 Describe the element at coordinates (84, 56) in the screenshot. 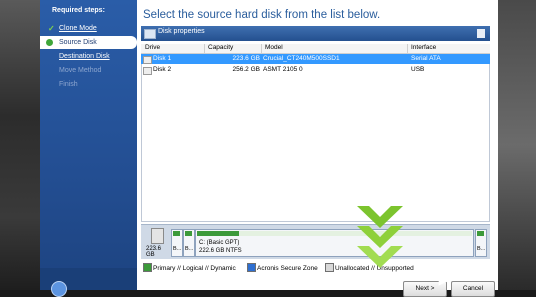

I see `step-label: Destination Disk` at that location.